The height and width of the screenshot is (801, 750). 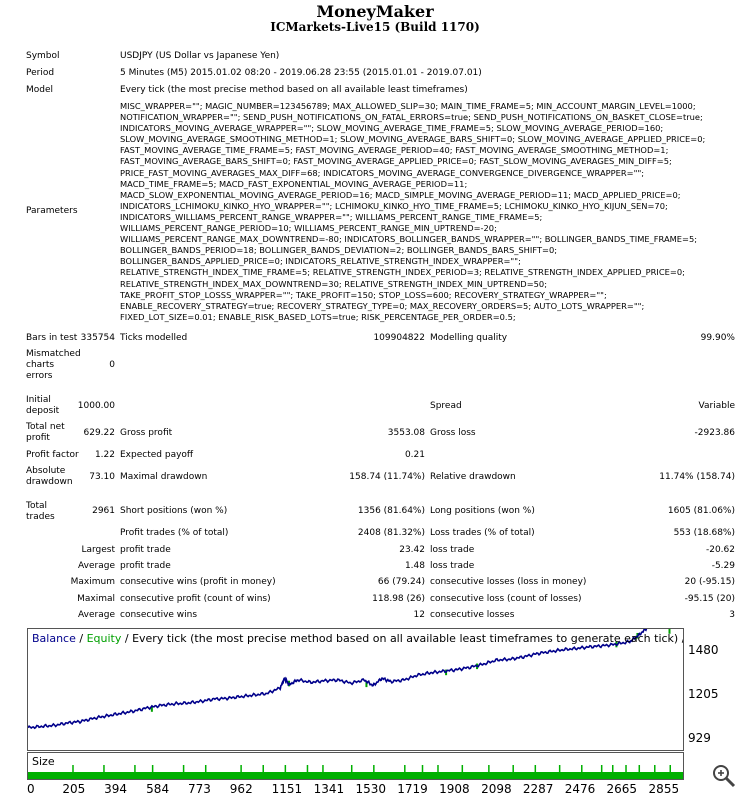 I want to click on balance-chart-svg, so click(x=349, y=679).